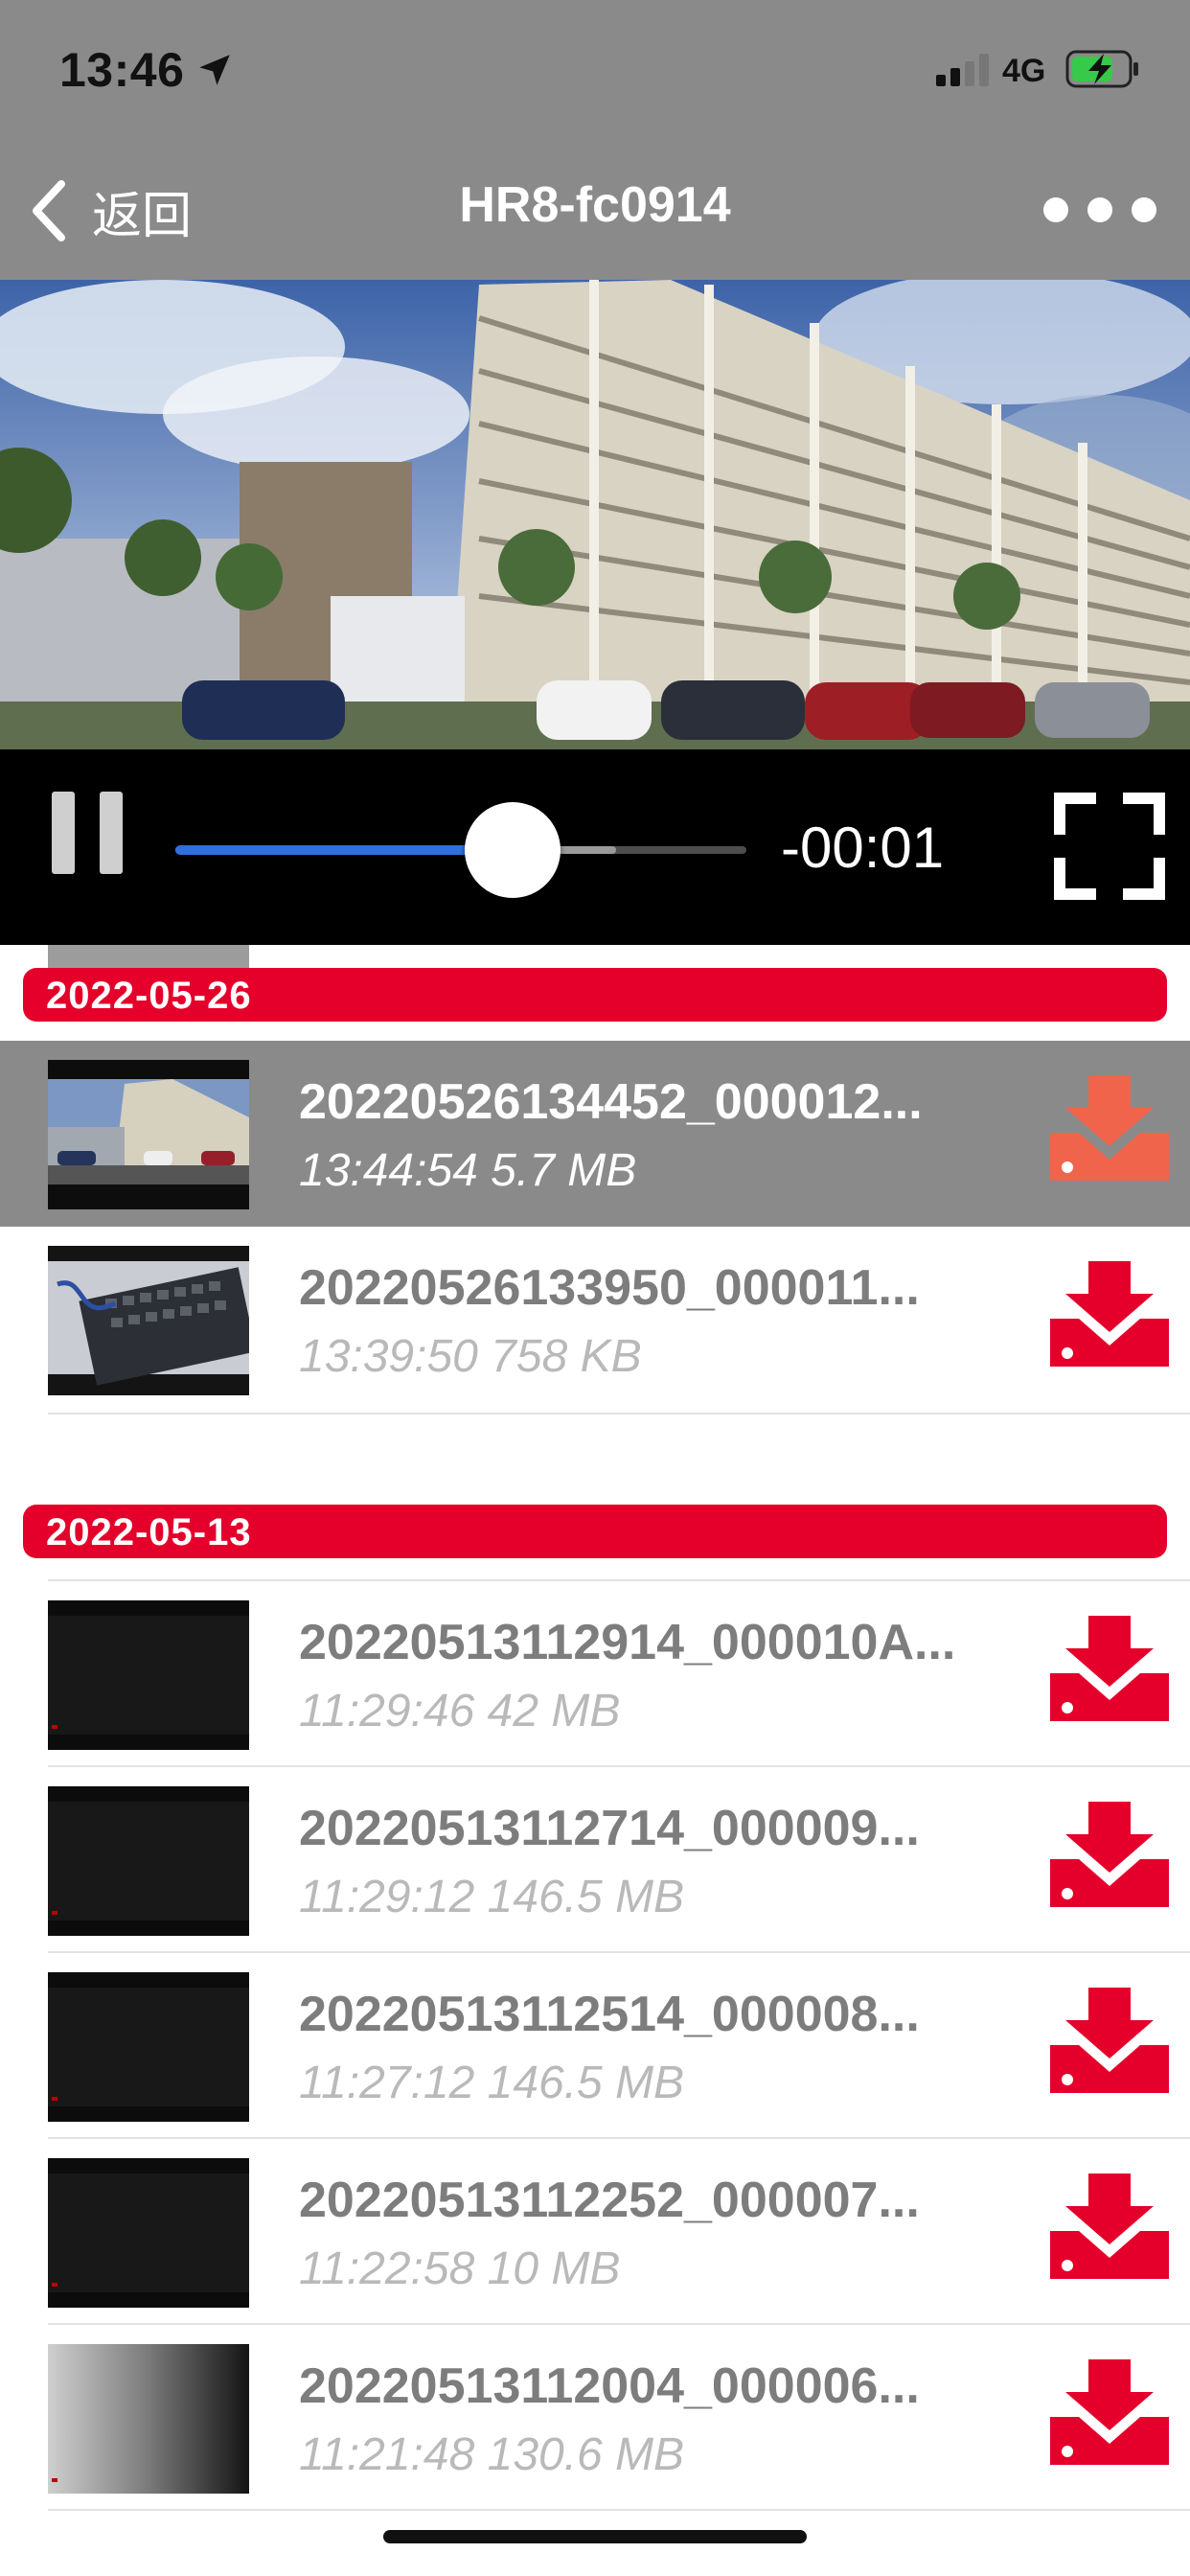  I want to click on fullscreen-icon, so click(1109, 846).